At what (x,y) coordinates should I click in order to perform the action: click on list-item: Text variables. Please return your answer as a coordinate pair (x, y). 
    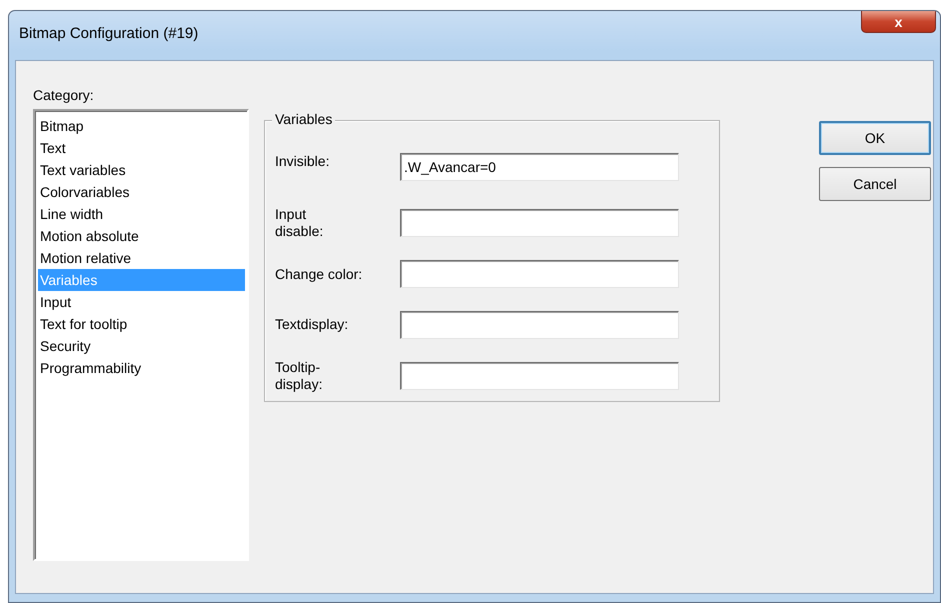
    Looking at the image, I should click on (141, 170).